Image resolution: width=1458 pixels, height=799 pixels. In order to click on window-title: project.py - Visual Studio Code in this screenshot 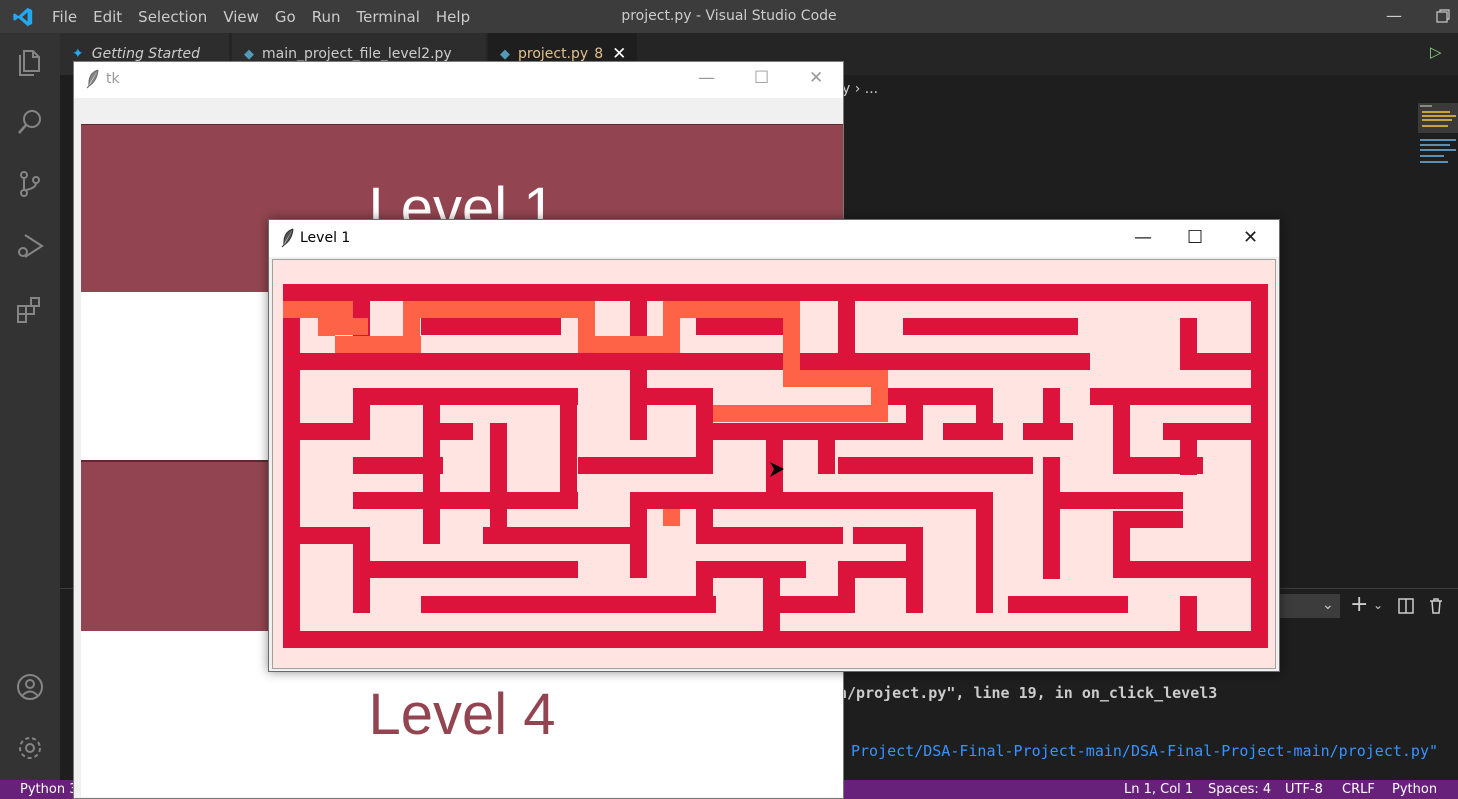, I will do `click(729, 16)`.